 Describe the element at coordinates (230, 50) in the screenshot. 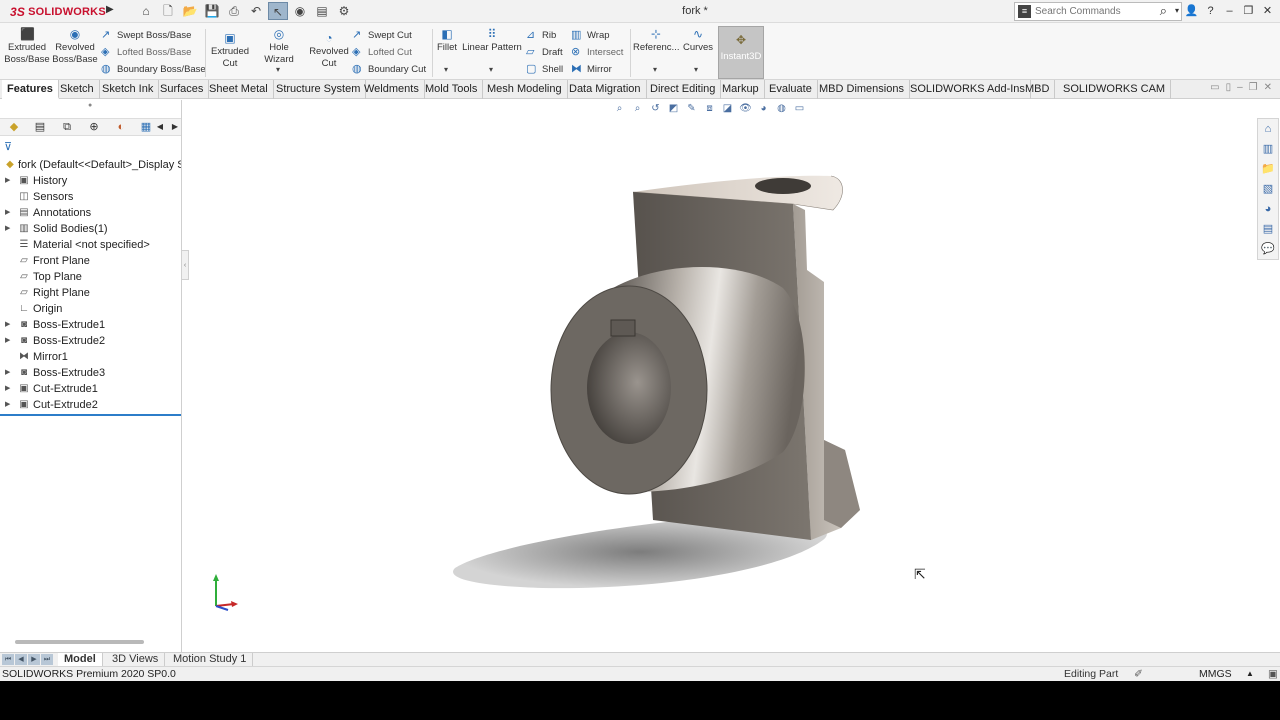

I see `extruded-cut-button: ▣ Extruded Cut` at that location.